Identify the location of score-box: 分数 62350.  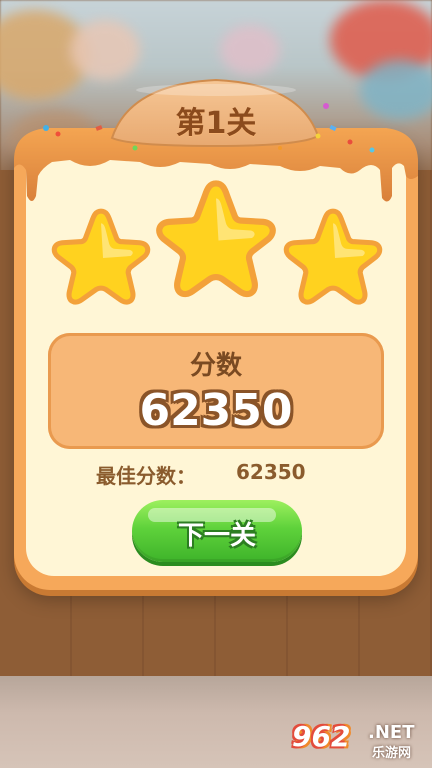
(216, 391).